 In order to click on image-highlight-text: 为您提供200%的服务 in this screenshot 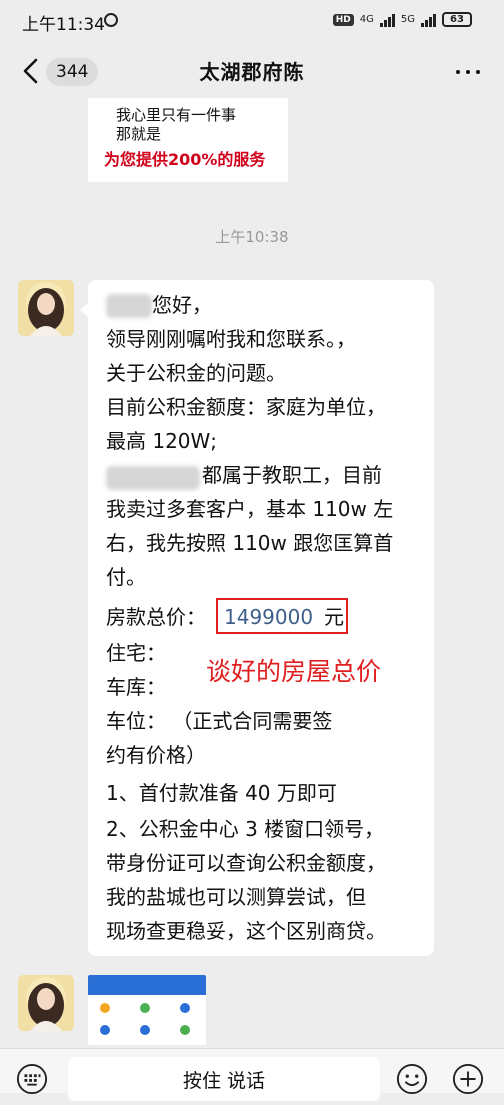, I will do `click(185, 159)`.